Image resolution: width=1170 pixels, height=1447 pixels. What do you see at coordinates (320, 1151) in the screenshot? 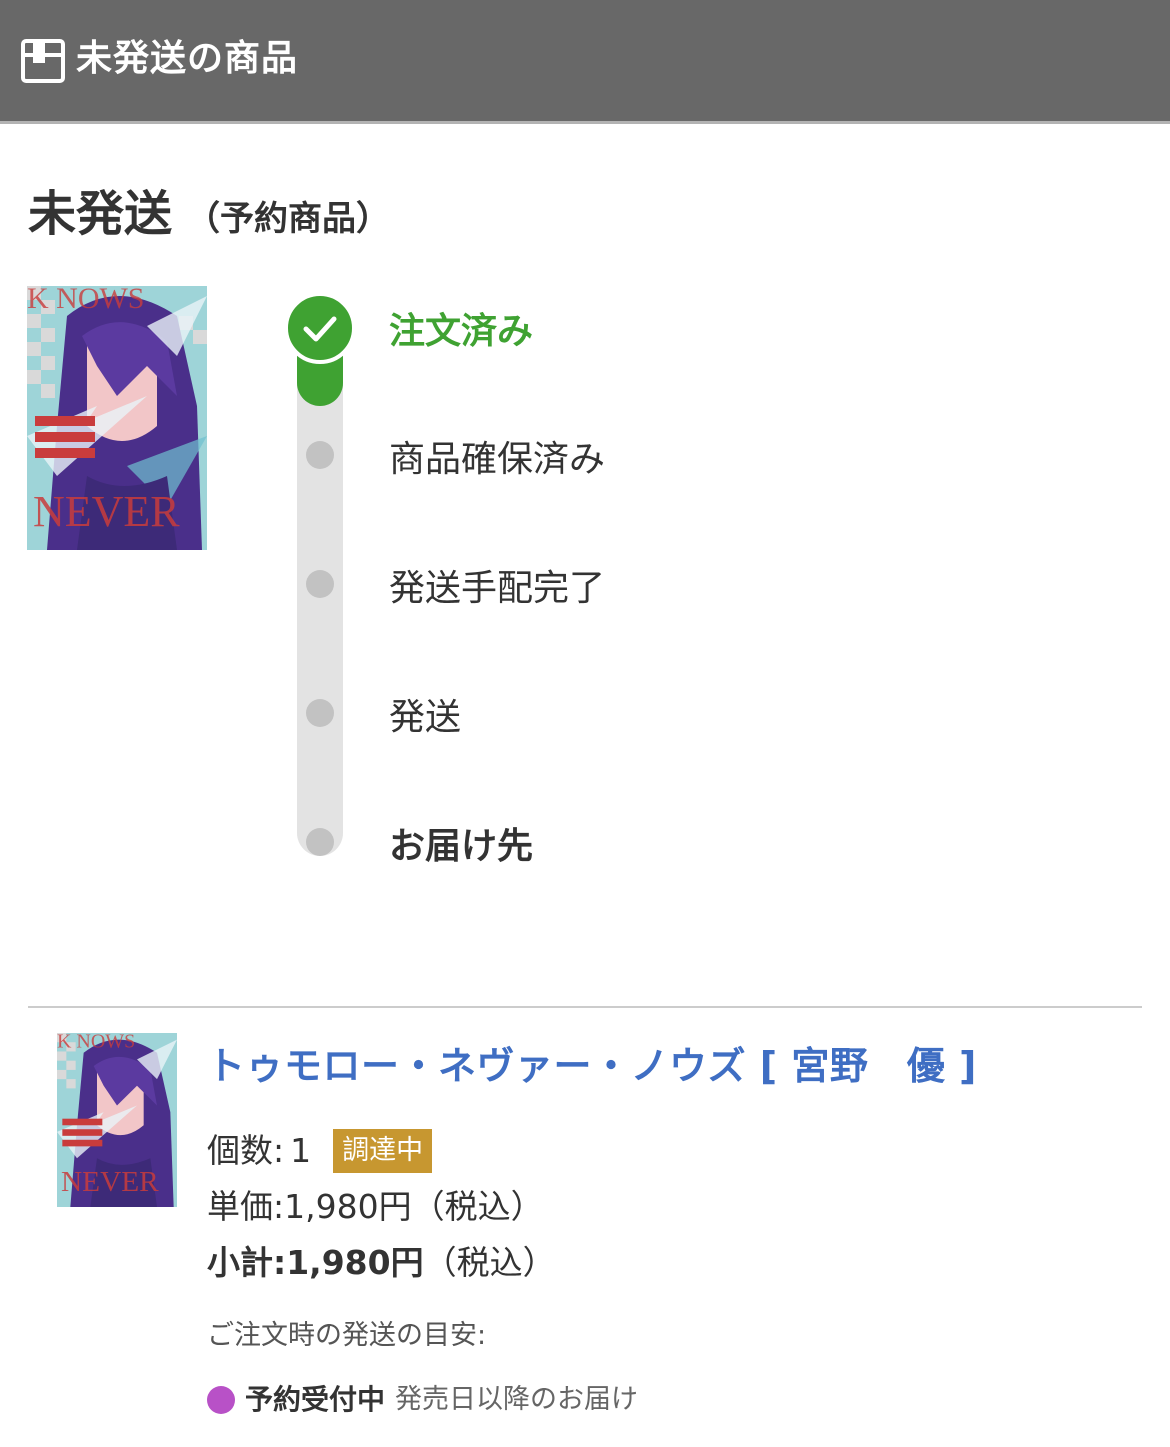
I see `quantity-row: 個数: 1 調達中` at bounding box center [320, 1151].